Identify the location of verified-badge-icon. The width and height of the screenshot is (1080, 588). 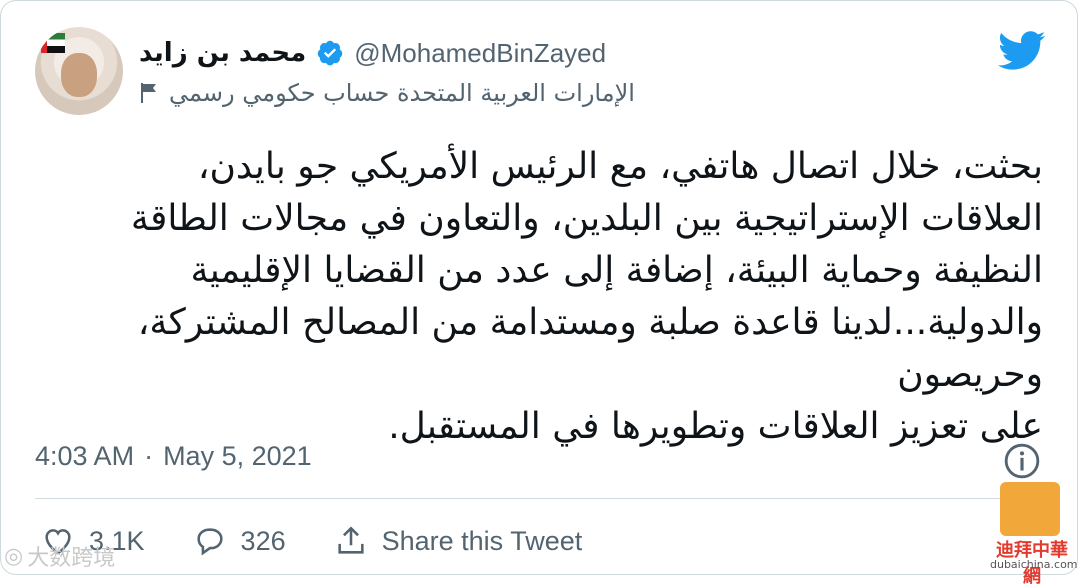
(330, 53).